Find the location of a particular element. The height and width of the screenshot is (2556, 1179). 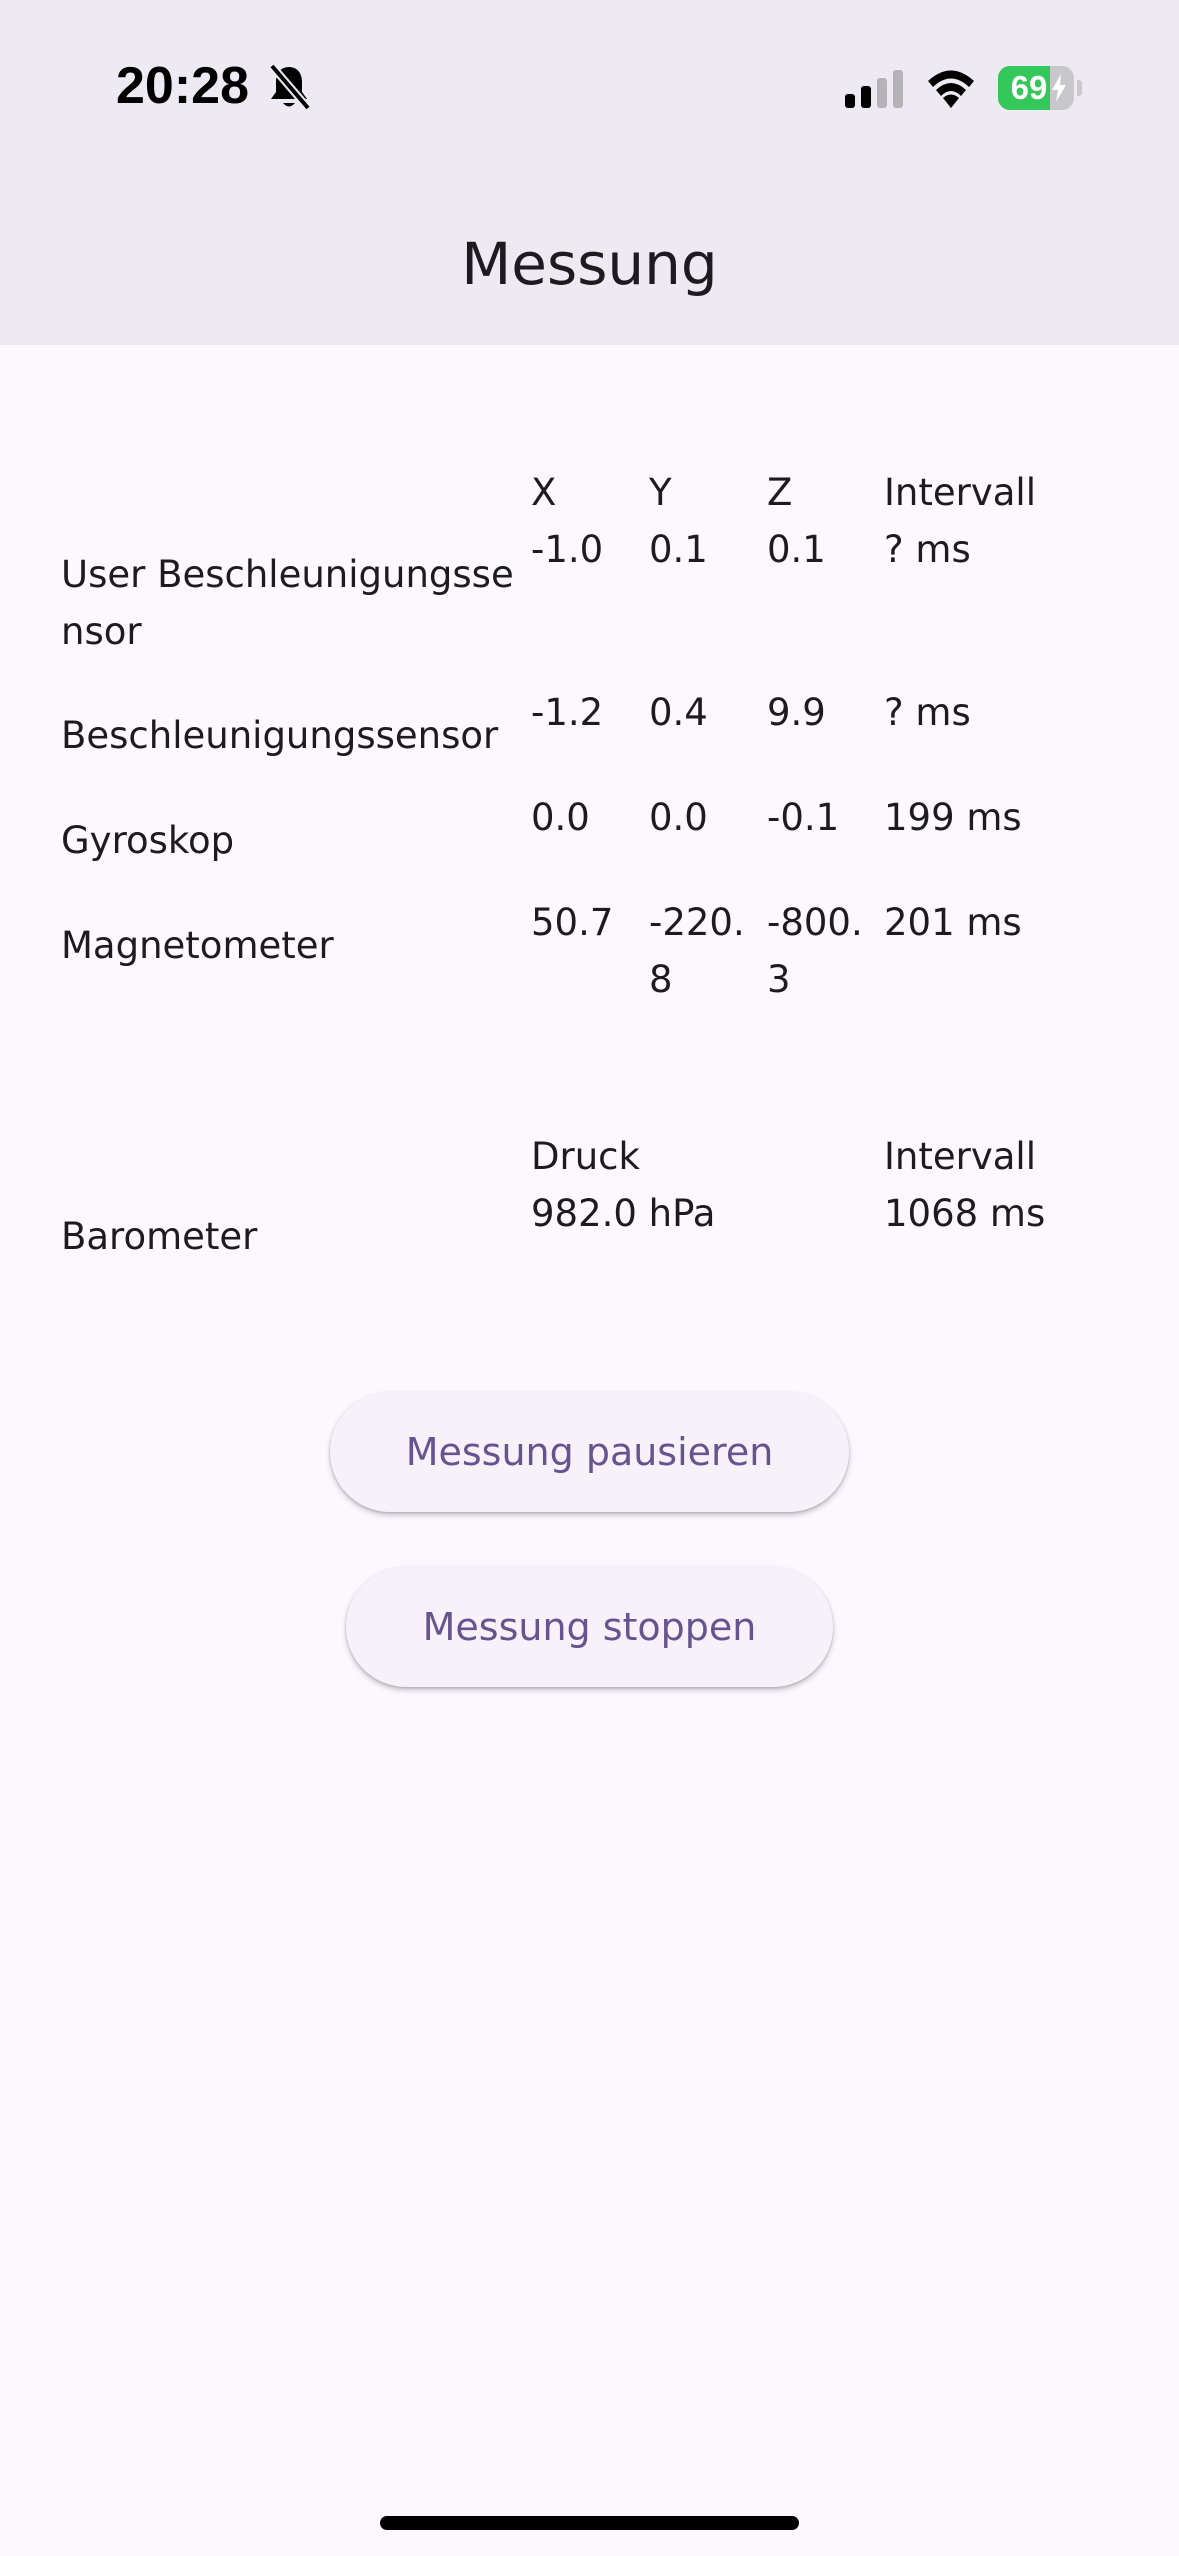

home-indicator is located at coordinates (589, 2523).